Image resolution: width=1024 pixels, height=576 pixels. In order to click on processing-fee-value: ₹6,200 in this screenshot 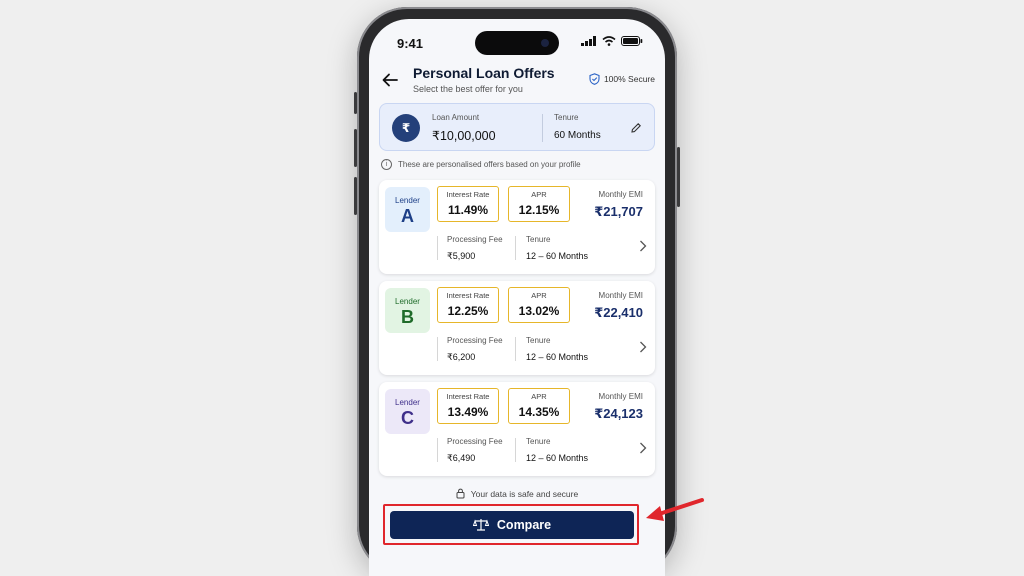, I will do `click(461, 357)`.